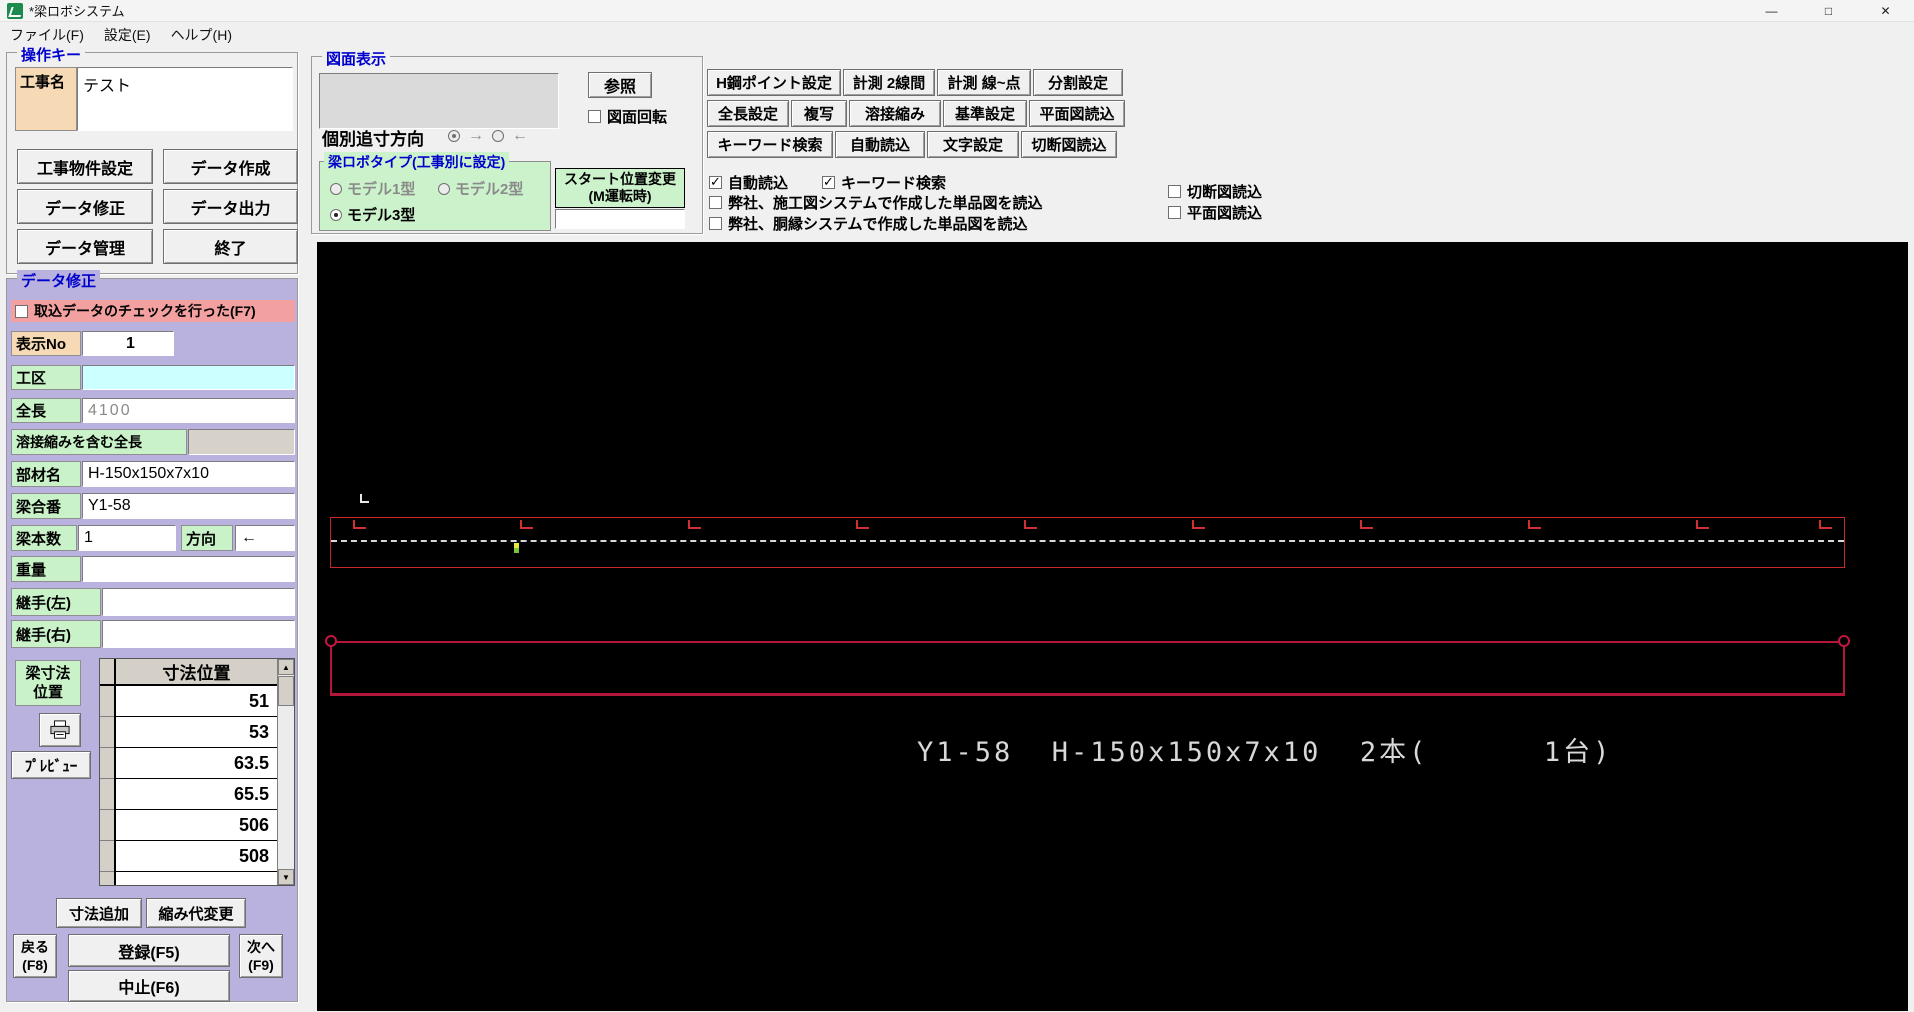 The width and height of the screenshot is (1914, 1012). What do you see at coordinates (1078, 82) in the screenshot?
I see `split-setting-button: 分割設定` at bounding box center [1078, 82].